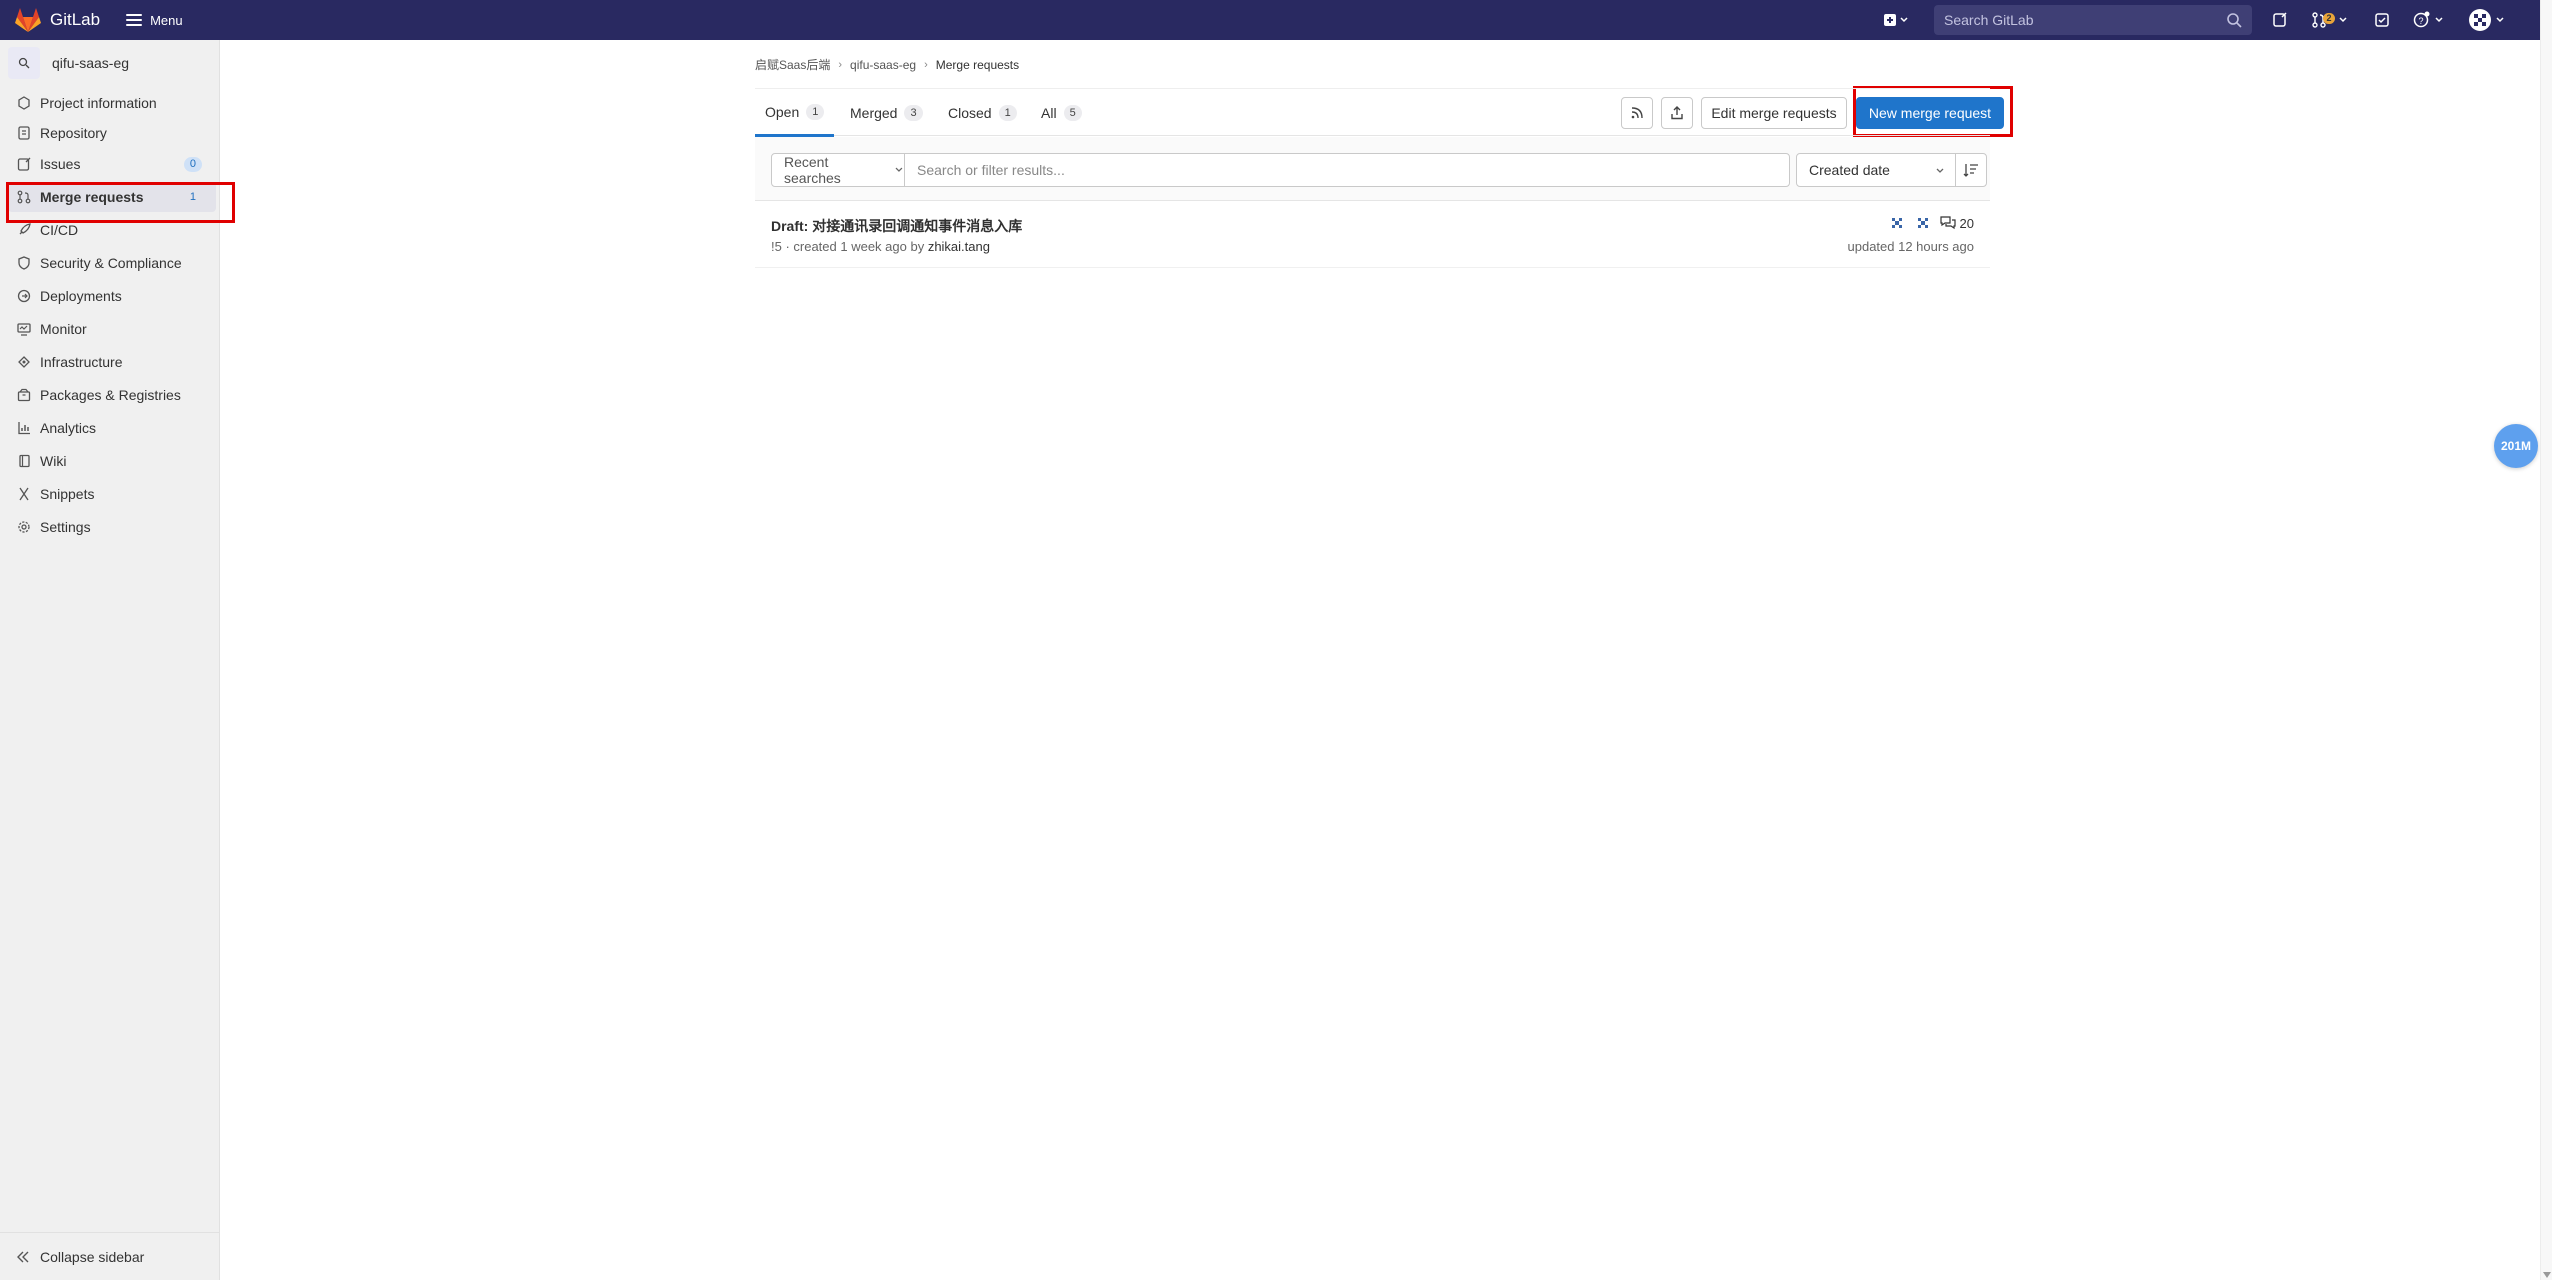 The width and height of the screenshot is (2552, 1280). Describe the element at coordinates (24, 428) in the screenshot. I see `chart-icon` at that location.